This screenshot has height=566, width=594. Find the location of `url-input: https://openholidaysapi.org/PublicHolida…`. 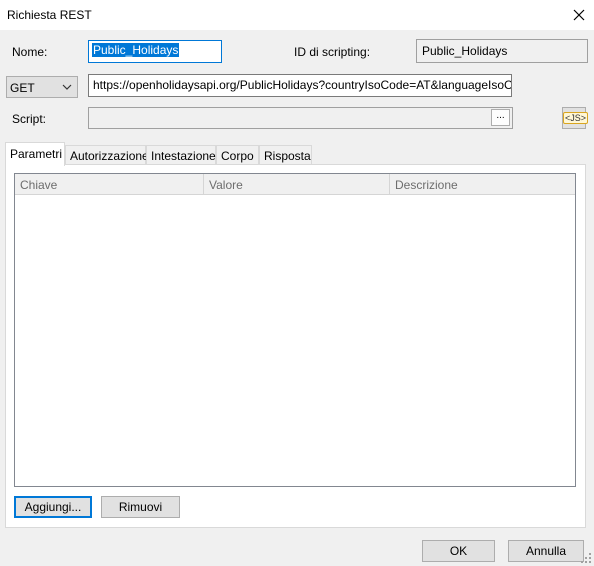

url-input: https://openholidaysapi.org/PublicHolida… is located at coordinates (300, 85).